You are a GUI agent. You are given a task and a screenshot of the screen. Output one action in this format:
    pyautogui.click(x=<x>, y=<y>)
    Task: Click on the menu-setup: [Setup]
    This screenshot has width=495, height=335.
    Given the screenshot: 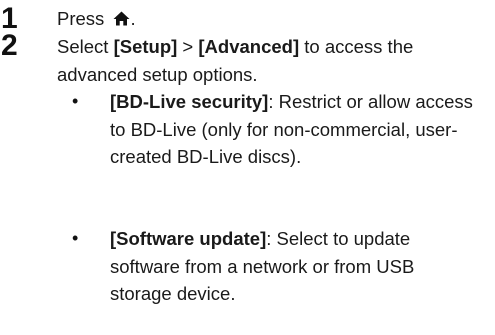 What is the action you would take?
    pyautogui.click(x=145, y=46)
    